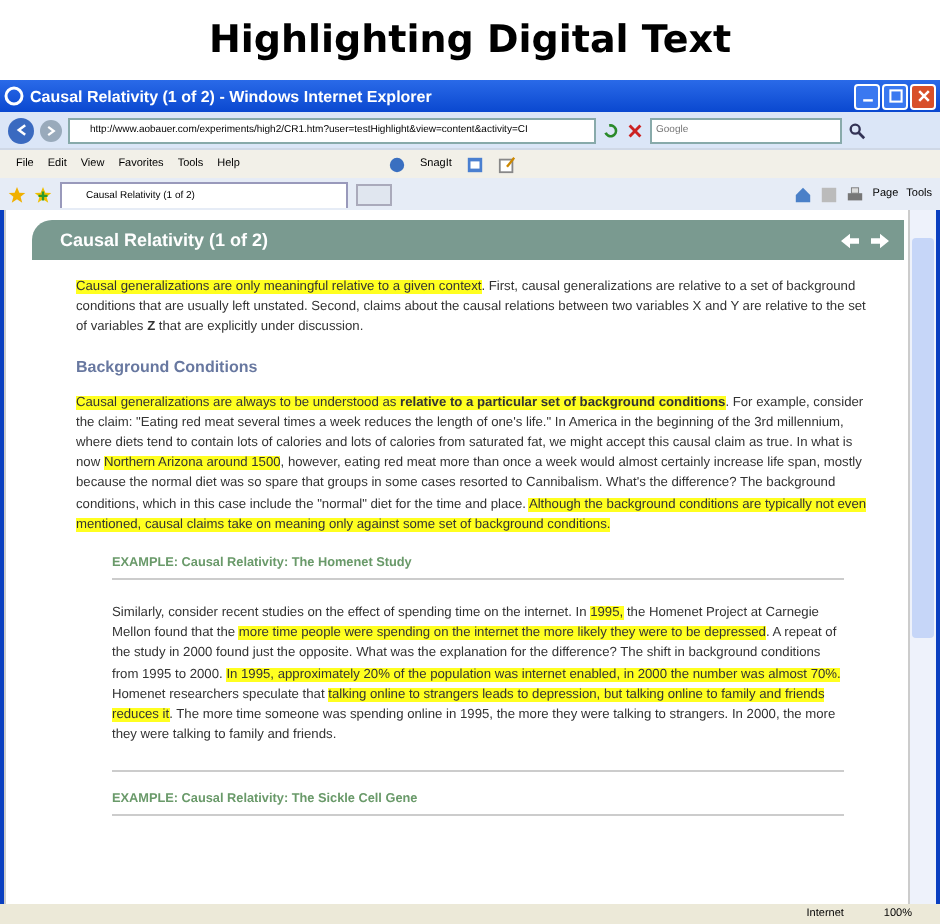 The image size is (940, 924). Describe the element at coordinates (165, 240) in the screenshot. I see `page-title: Causal Relativity (1 of 2)` at that location.